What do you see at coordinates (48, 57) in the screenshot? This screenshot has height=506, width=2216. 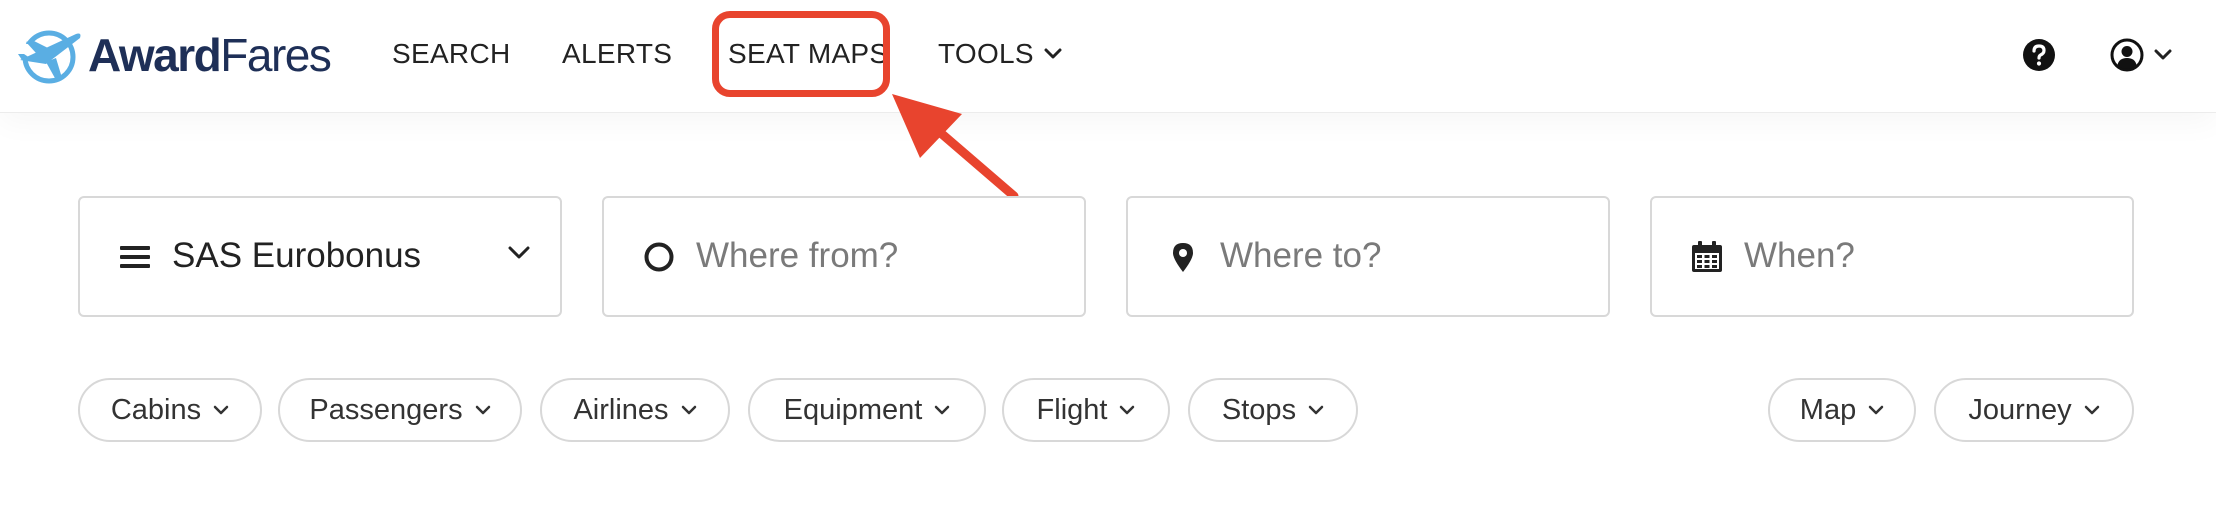 I see `plane-logo-icon` at bounding box center [48, 57].